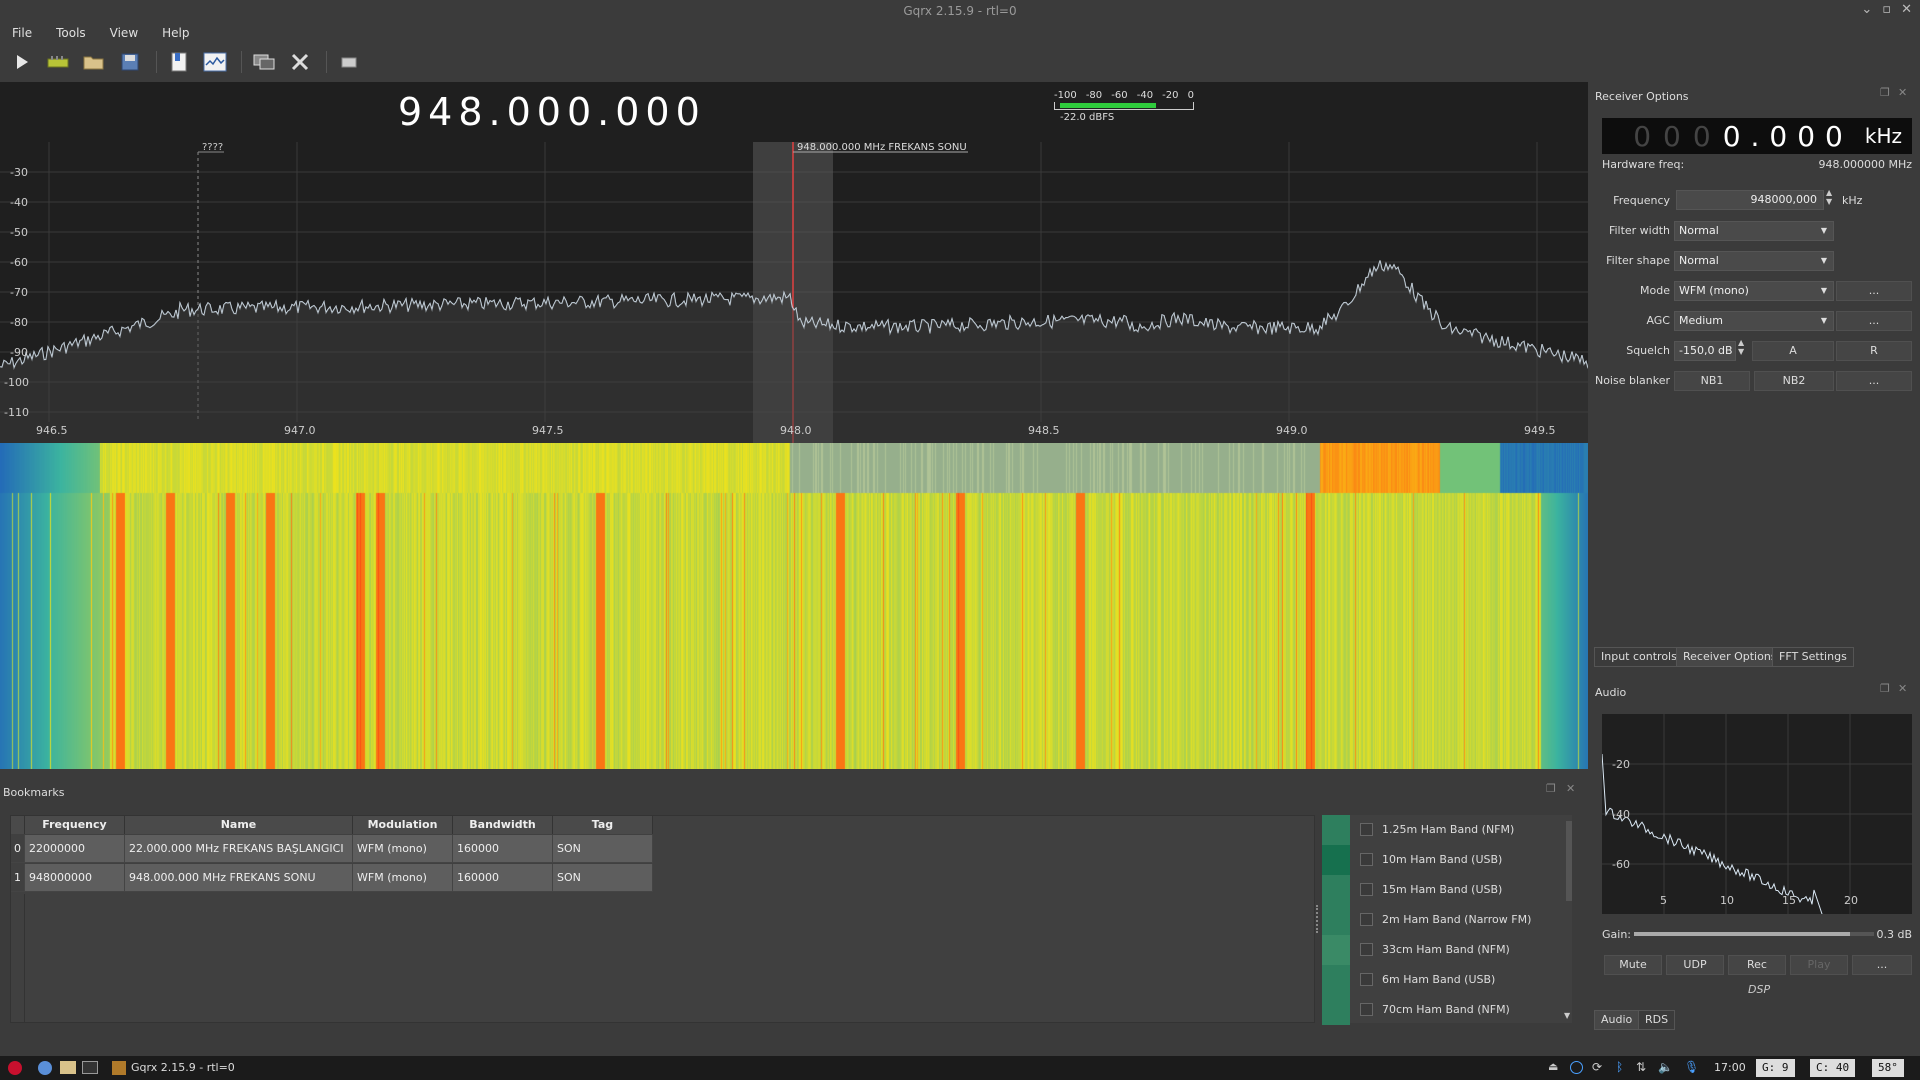  Describe the element at coordinates (1569, 861) in the screenshot. I see `tag-list-scrollbar` at that location.